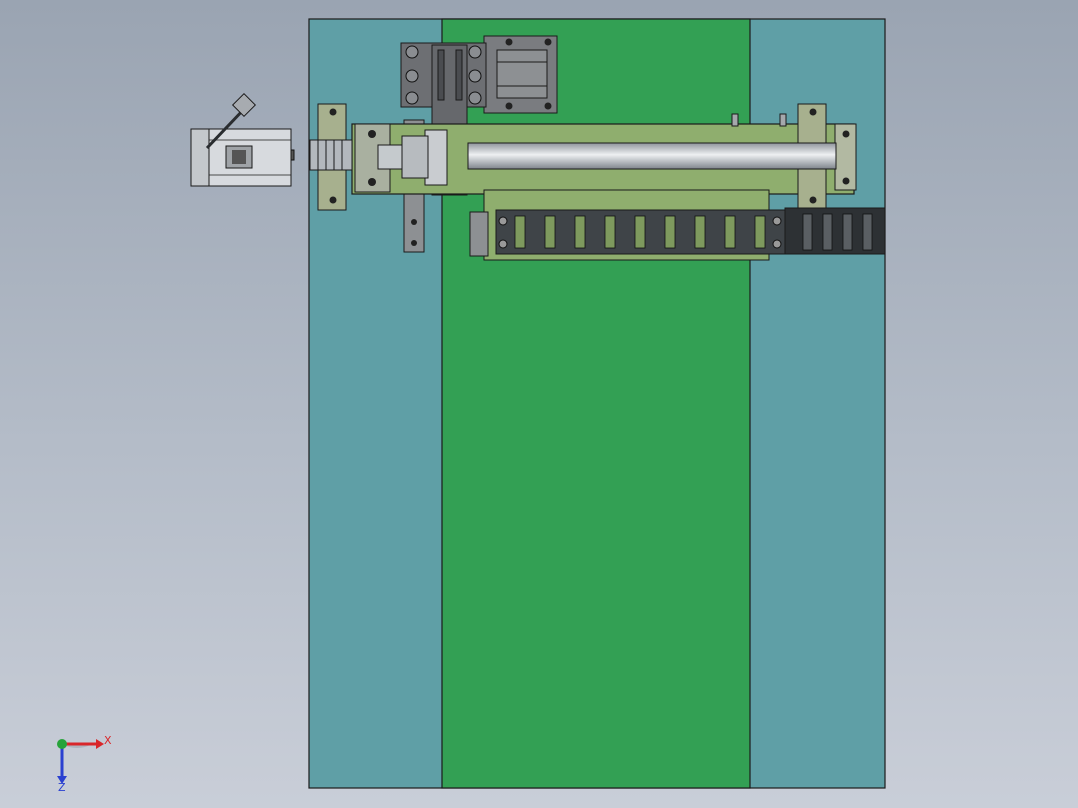 This screenshot has height=808, width=1078. I want to click on cable-drag-chain, so click(677, 232).